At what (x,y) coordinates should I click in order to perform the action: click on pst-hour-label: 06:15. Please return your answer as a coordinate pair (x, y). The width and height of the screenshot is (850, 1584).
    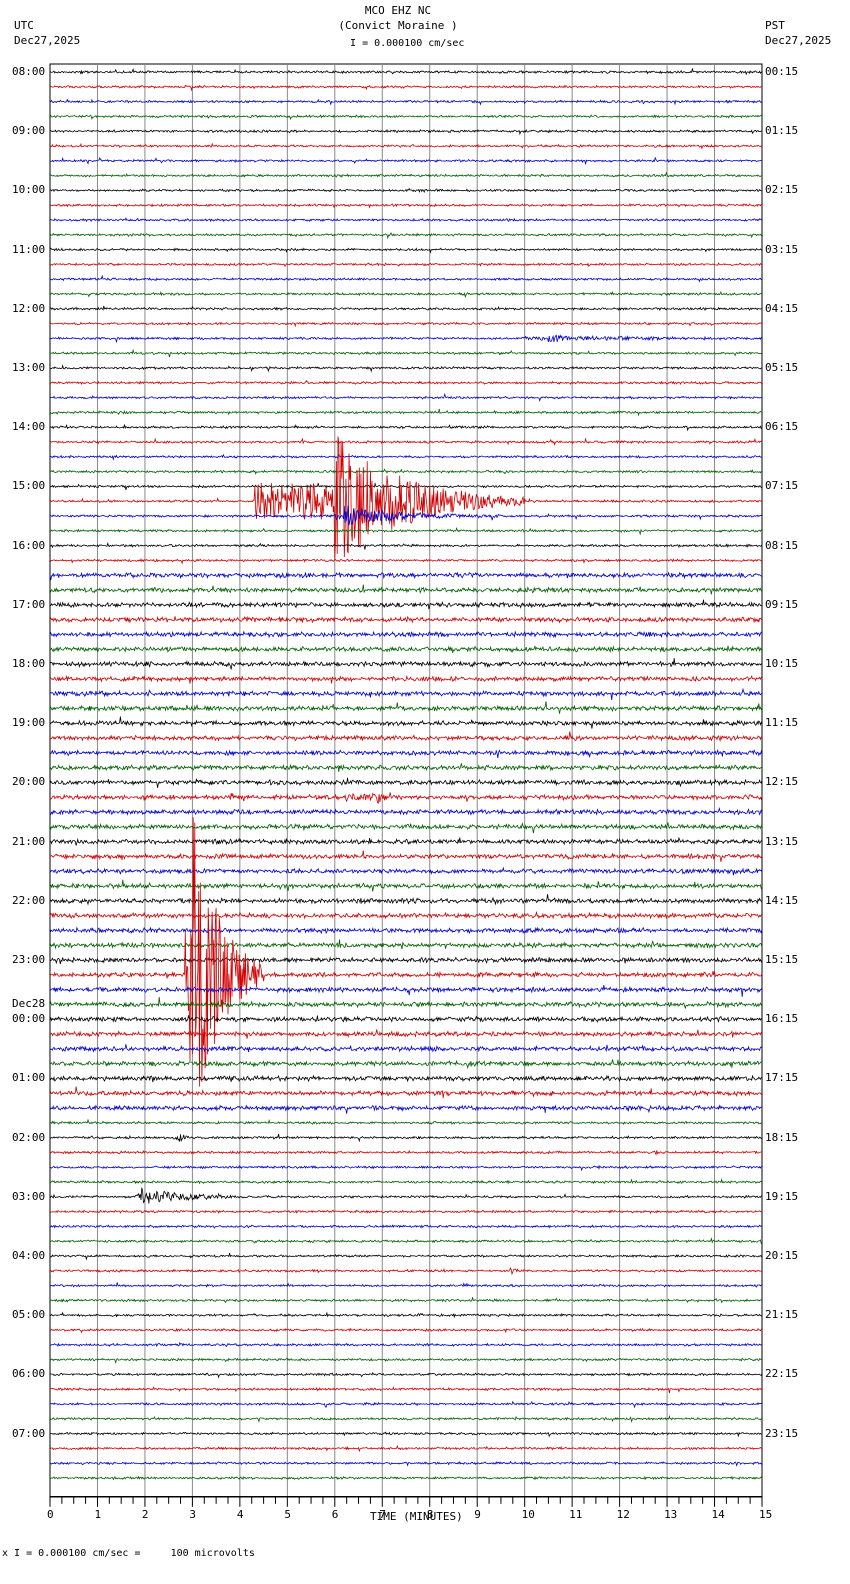
    Looking at the image, I should click on (782, 427).